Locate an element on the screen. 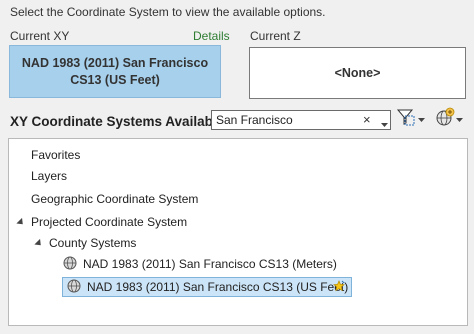 The image size is (474, 334). tree-item-layers: Layers is located at coordinates (49, 176).